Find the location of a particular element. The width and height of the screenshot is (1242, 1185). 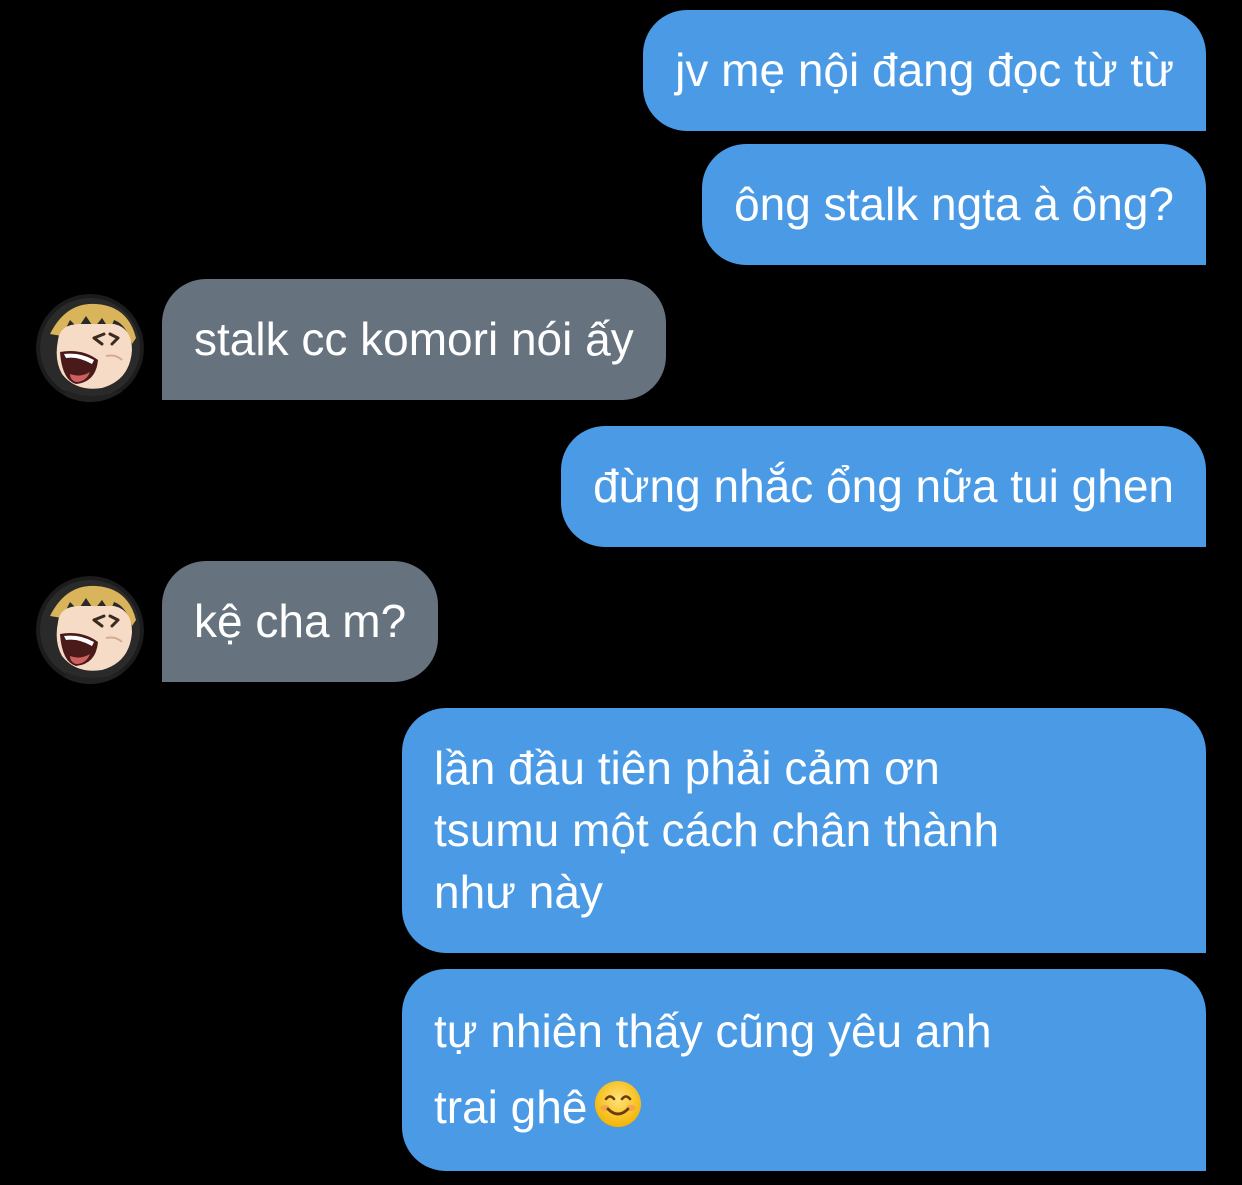

incoming-message-bubble: kệ cha m? is located at coordinates (300, 621).